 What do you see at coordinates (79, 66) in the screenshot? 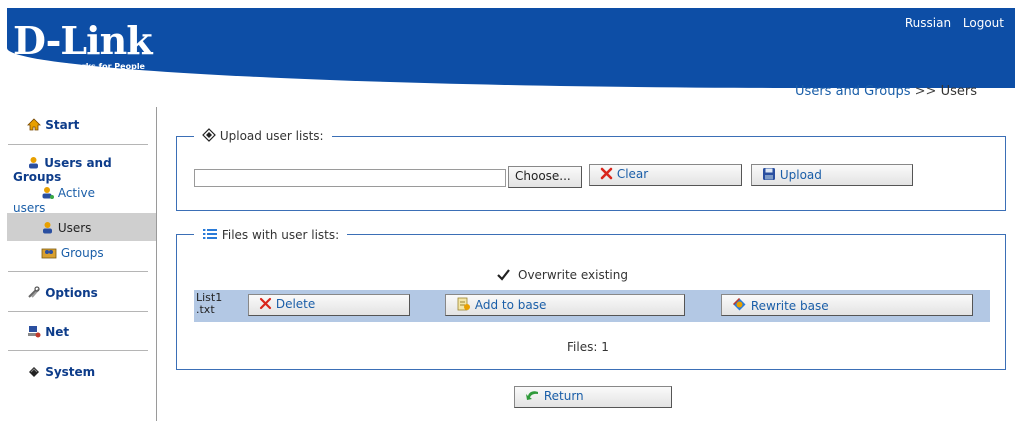
I see `logo-tagline: Building Networks for People` at bounding box center [79, 66].